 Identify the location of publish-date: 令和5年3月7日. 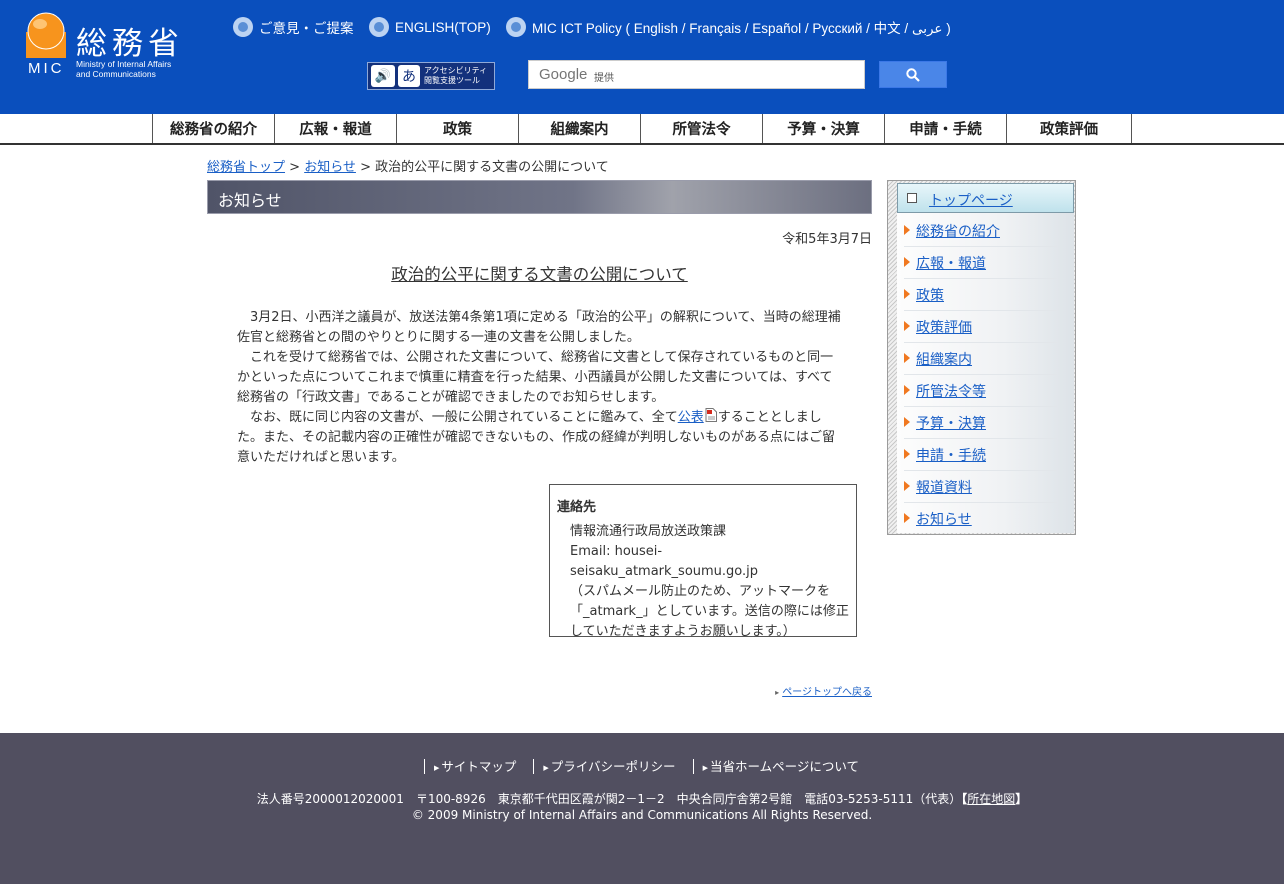
(827, 239).